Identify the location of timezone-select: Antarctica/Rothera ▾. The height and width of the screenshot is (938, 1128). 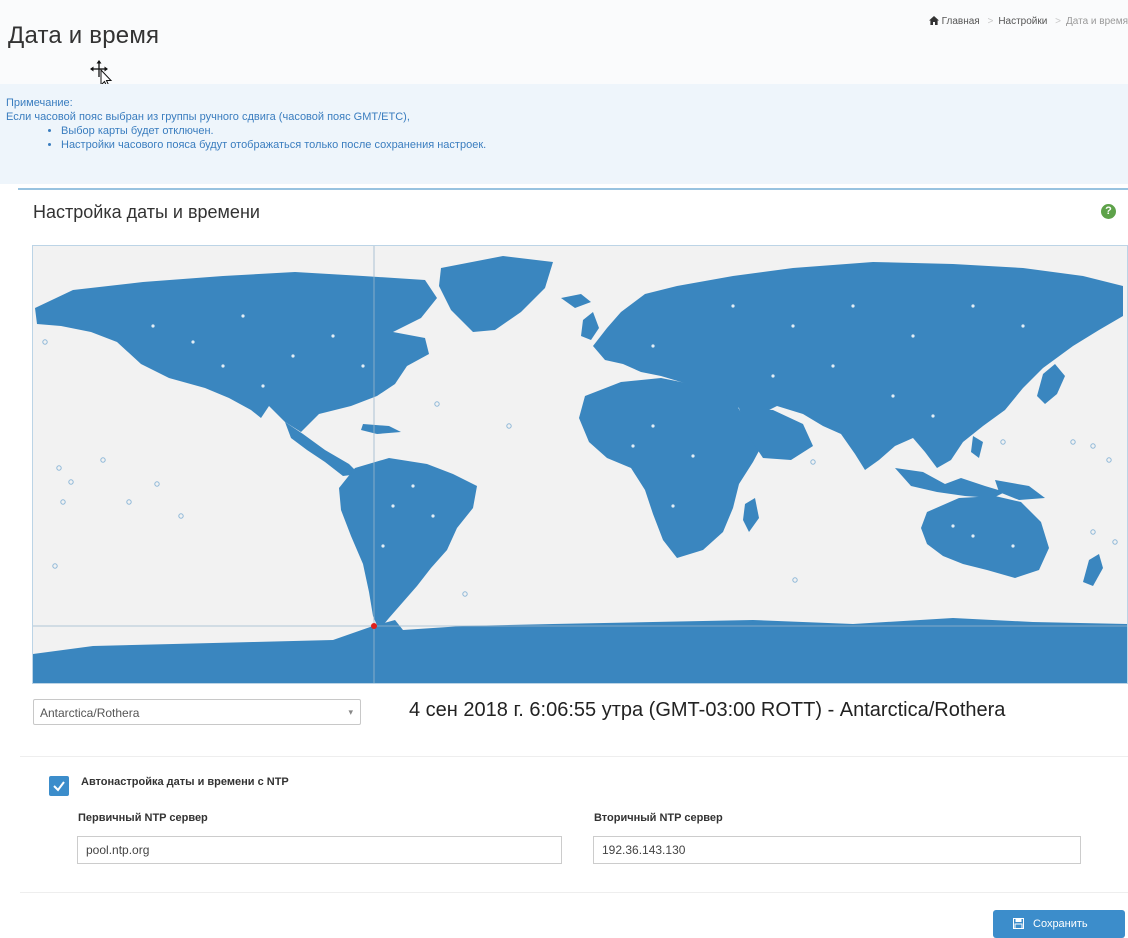
(197, 712).